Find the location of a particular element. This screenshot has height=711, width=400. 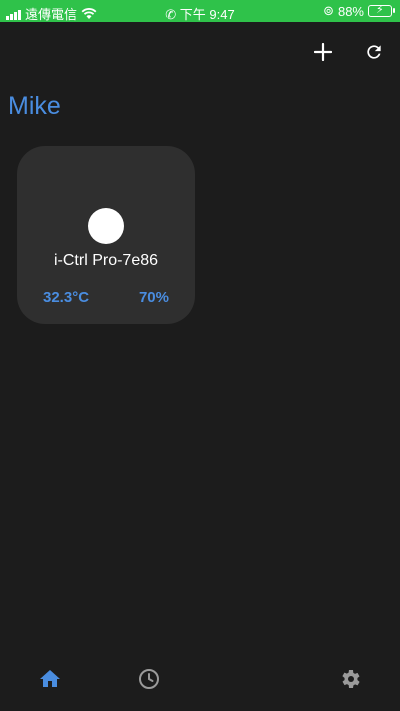

battery-icon: ⚡ is located at coordinates (381, 10).